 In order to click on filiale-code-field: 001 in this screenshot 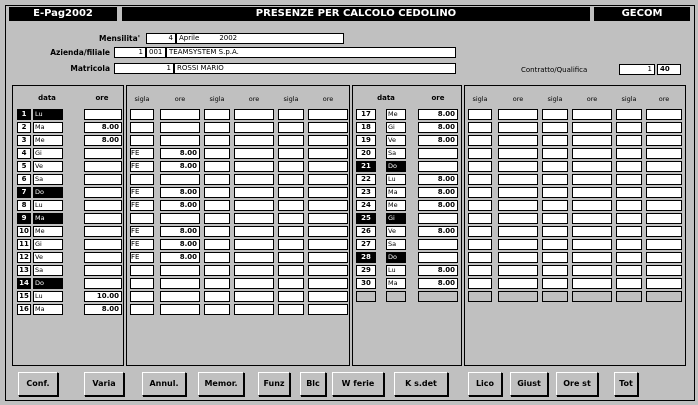, I will do `click(156, 52)`.